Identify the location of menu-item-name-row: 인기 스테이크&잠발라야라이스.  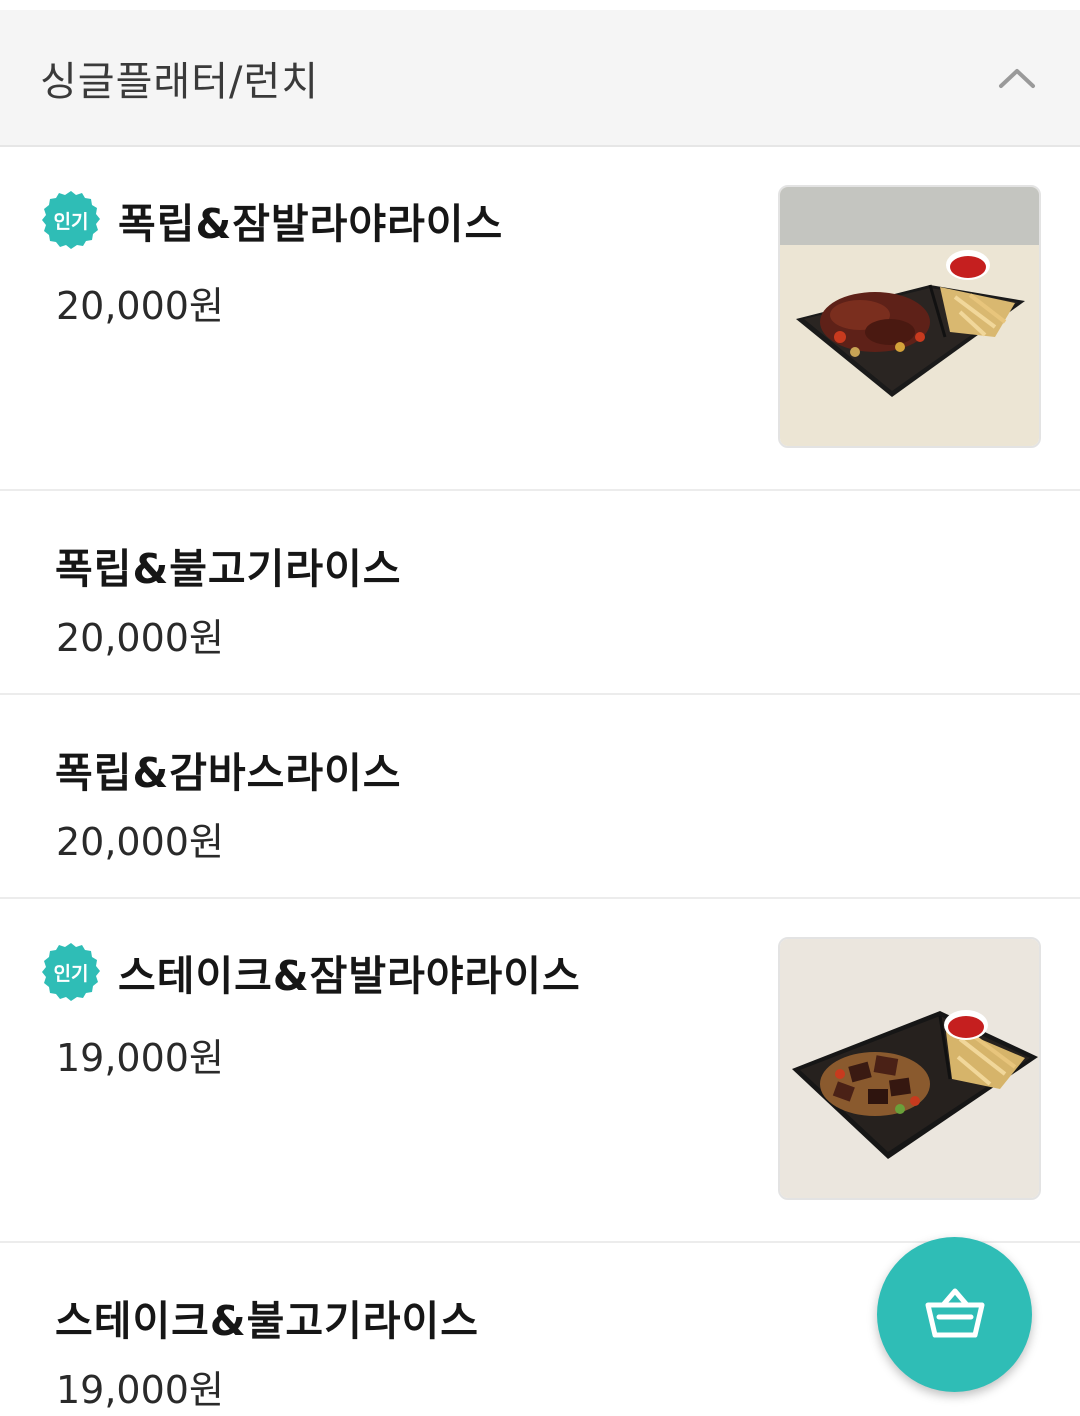
(310, 972).